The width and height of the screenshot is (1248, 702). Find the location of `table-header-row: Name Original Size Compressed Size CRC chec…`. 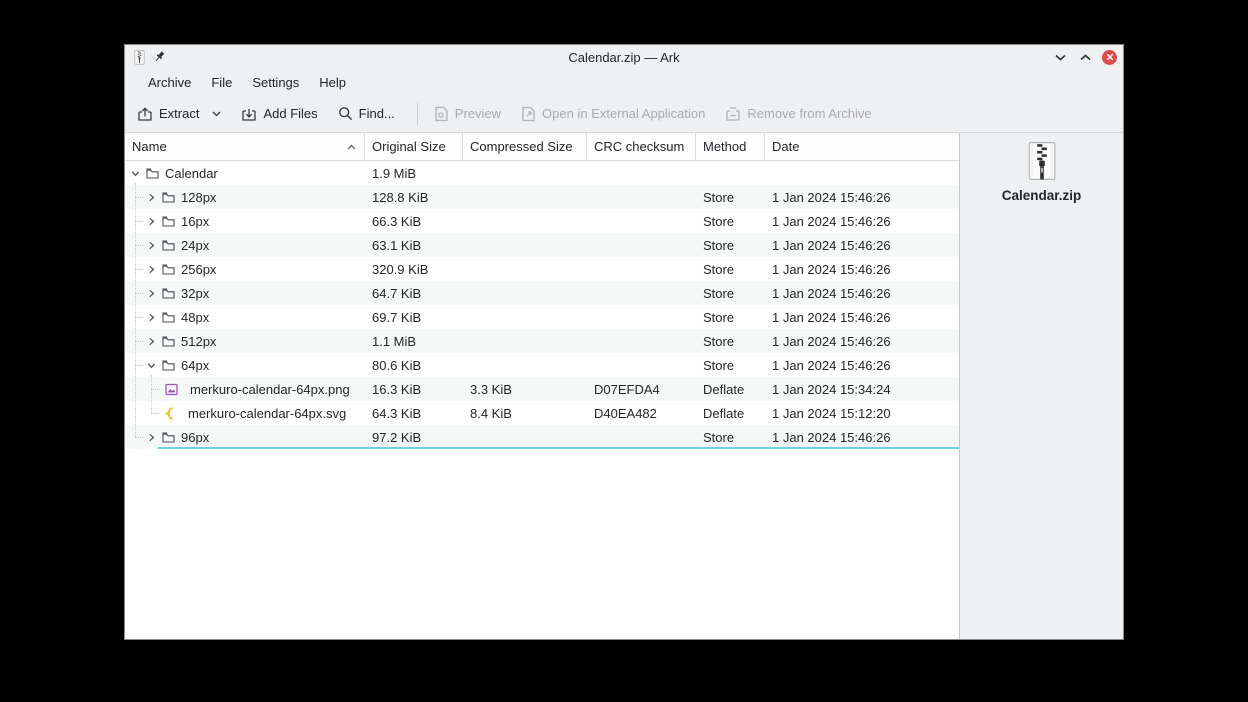

table-header-row: Name Original Size Compressed Size CRC chec… is located at coordinates (542, 147).